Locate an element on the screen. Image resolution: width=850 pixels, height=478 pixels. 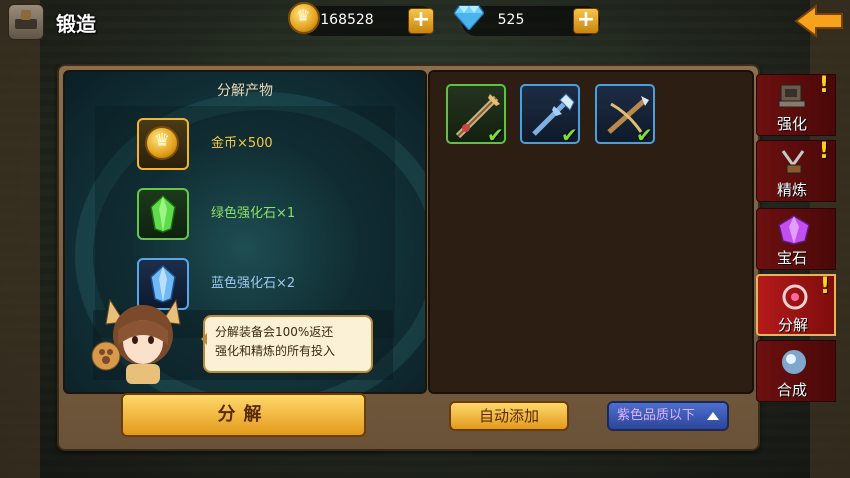
anvil-icon is located at coordinates (792, 96).